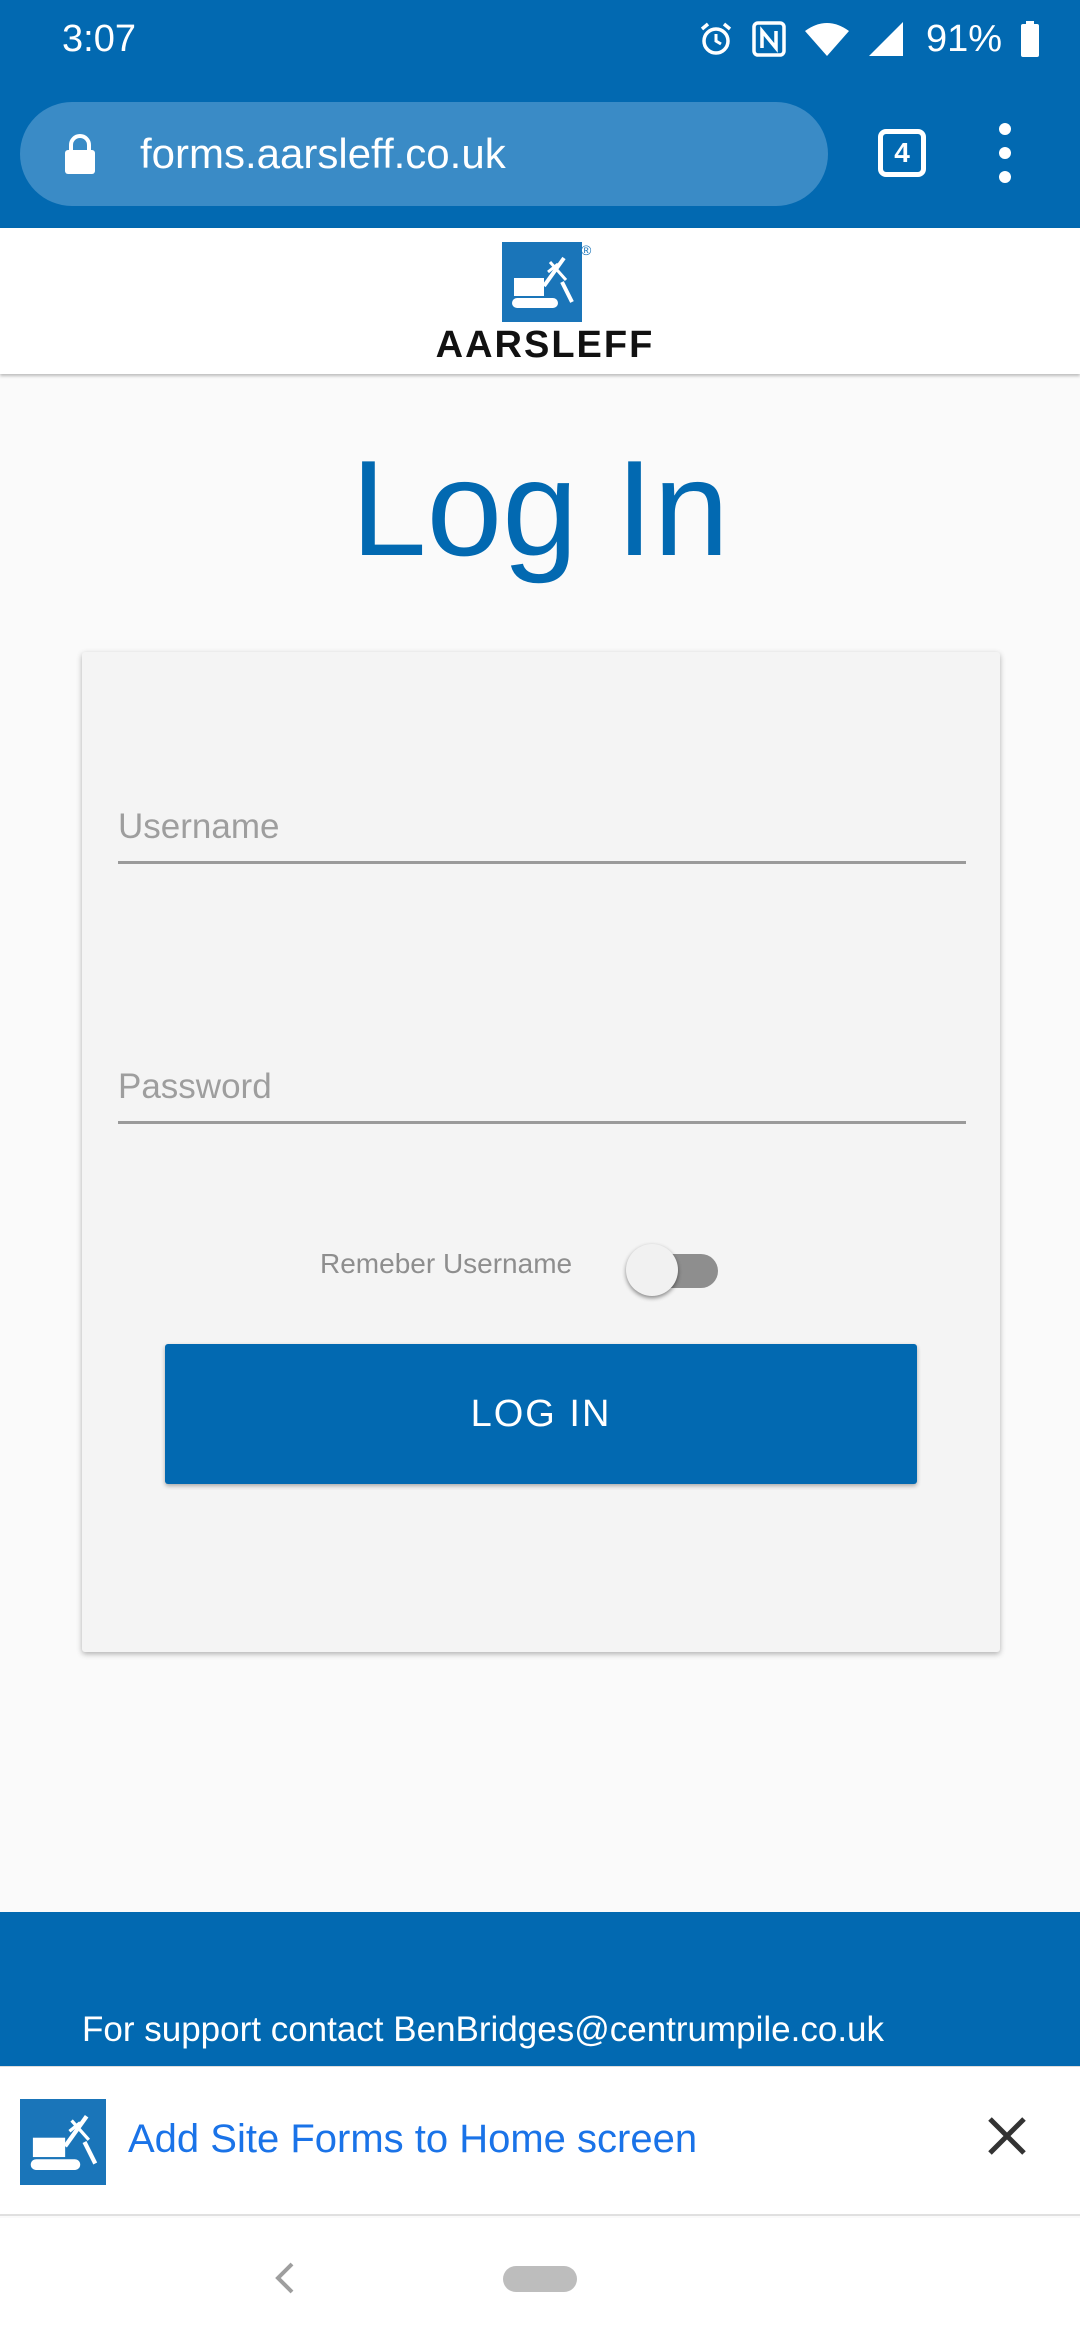 Image resolution: width=1080 pixels, height=2340 pixels. Describe the element at coordinates (541, 1414) in the screenshot. I see `login-button: LOG IN` at that location.